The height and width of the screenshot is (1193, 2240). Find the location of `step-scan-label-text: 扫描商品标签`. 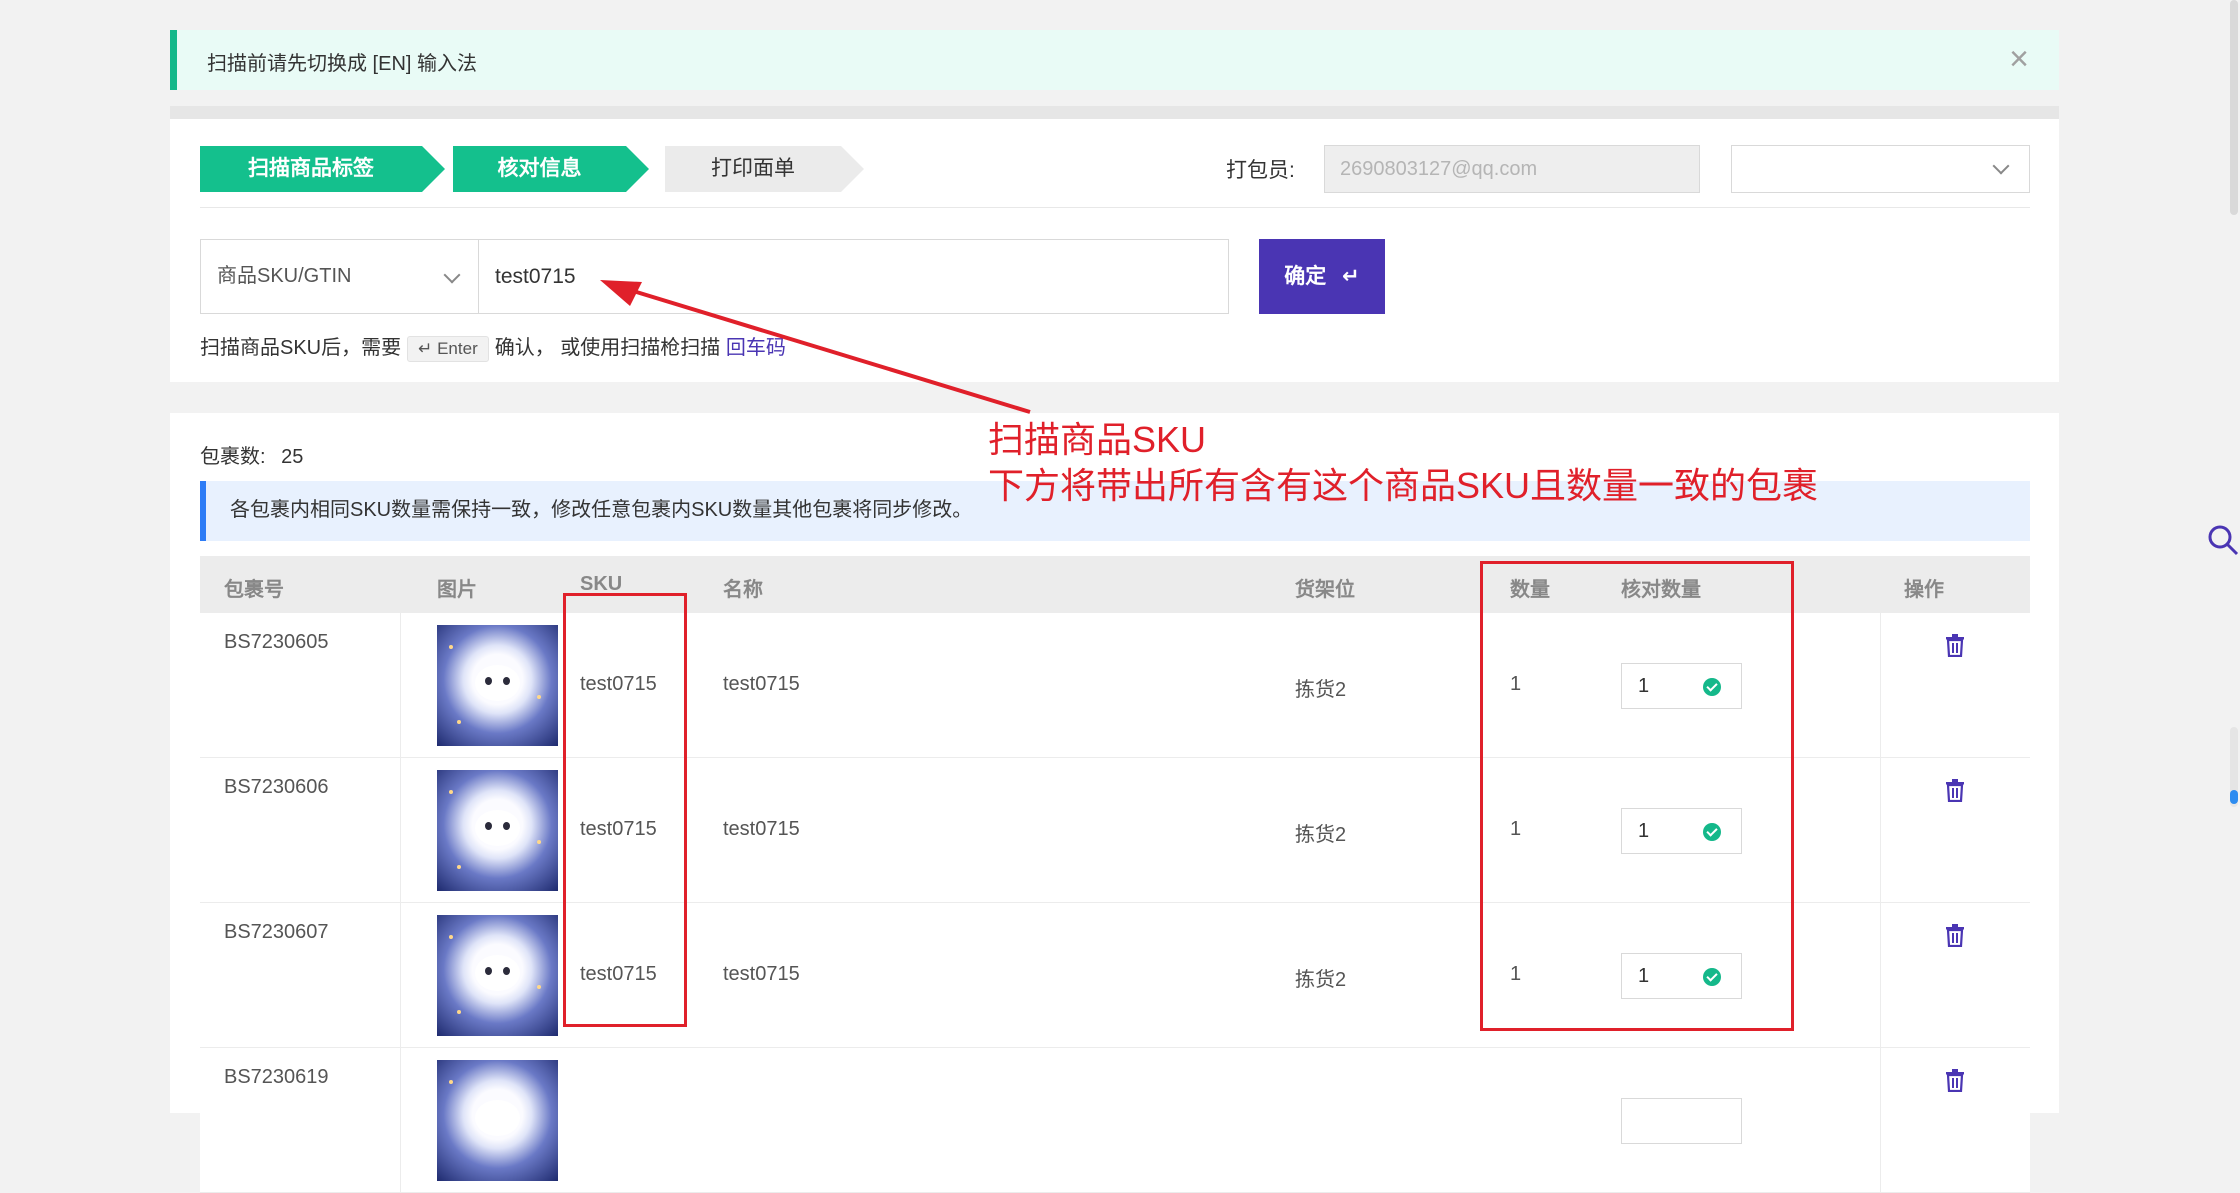

step-scan-label-text: 扫描商品标签 is located at coordinates (311, 168).